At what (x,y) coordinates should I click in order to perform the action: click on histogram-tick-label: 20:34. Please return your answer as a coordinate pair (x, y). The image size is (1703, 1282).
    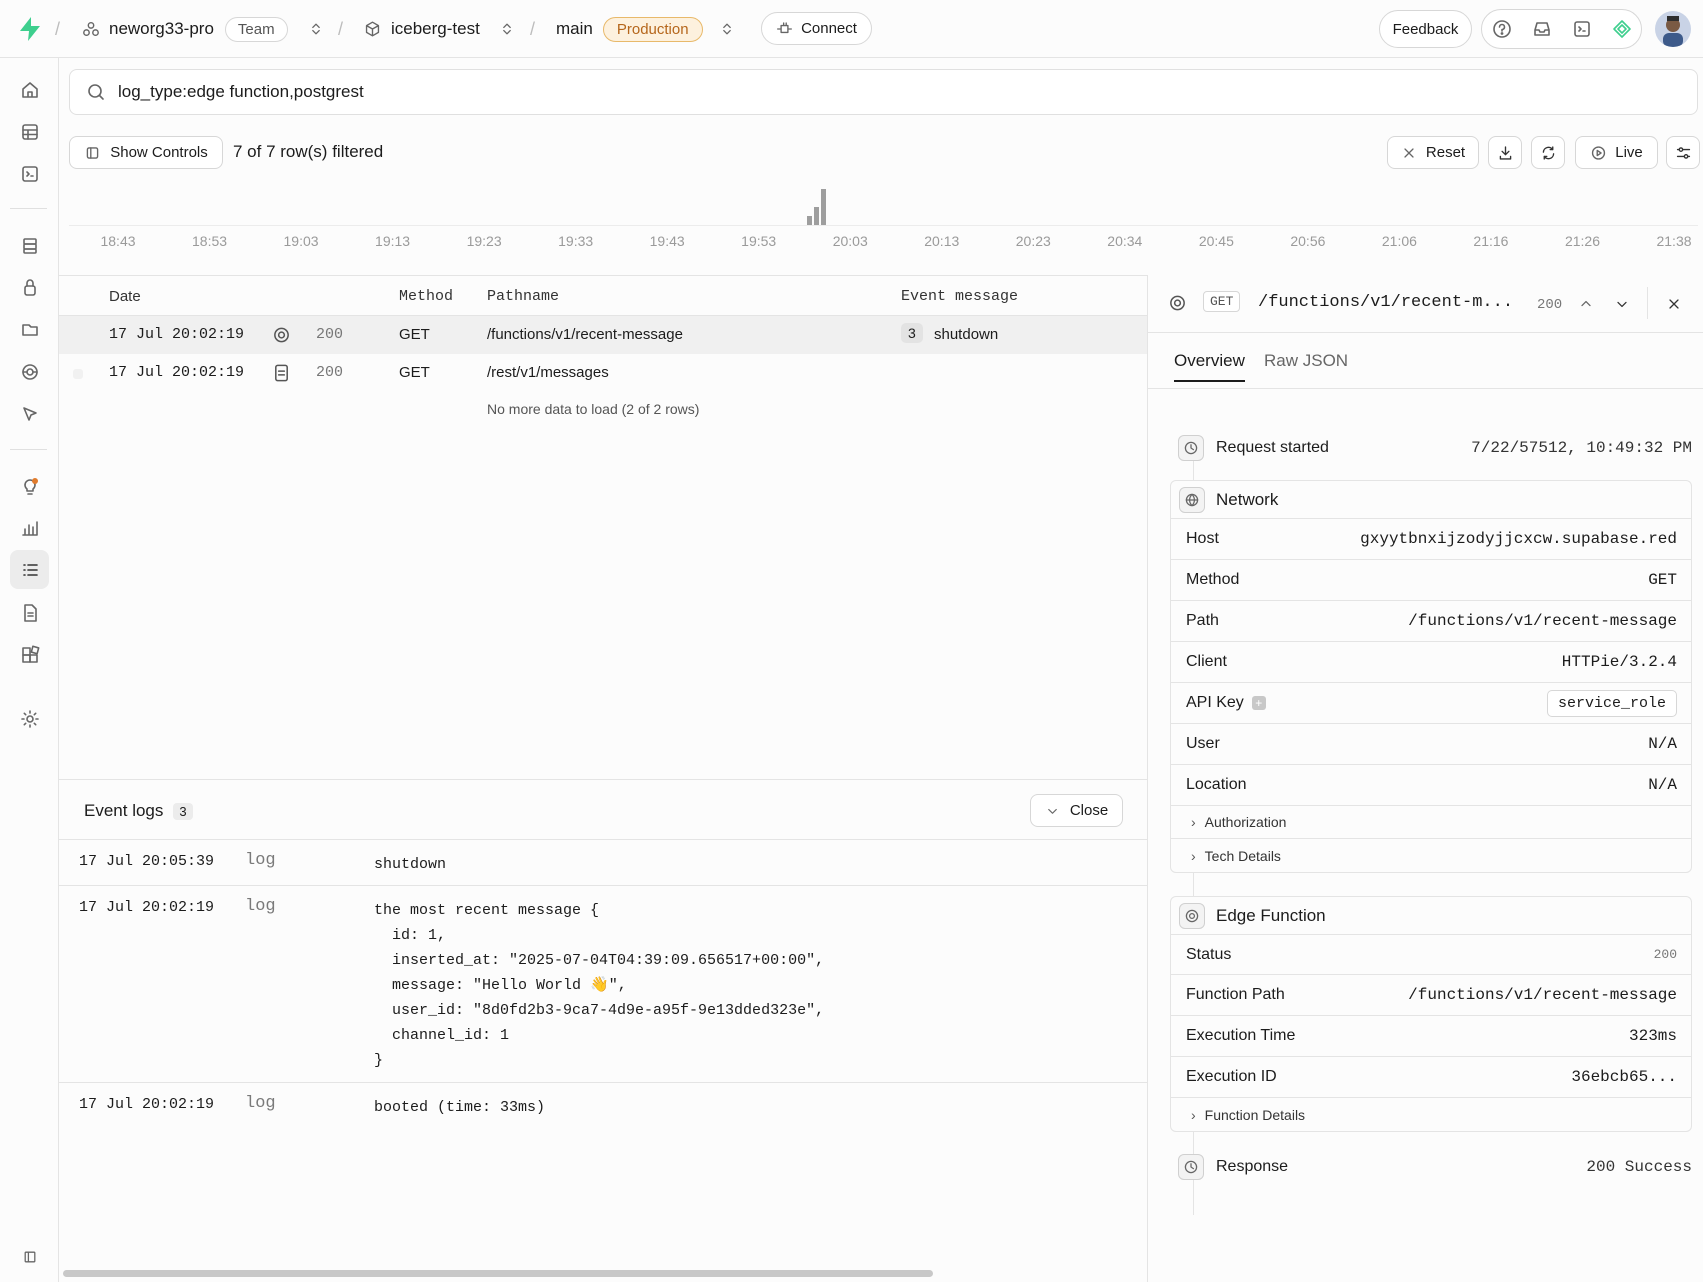
    Looking at the image, I should click on (1125, 241).